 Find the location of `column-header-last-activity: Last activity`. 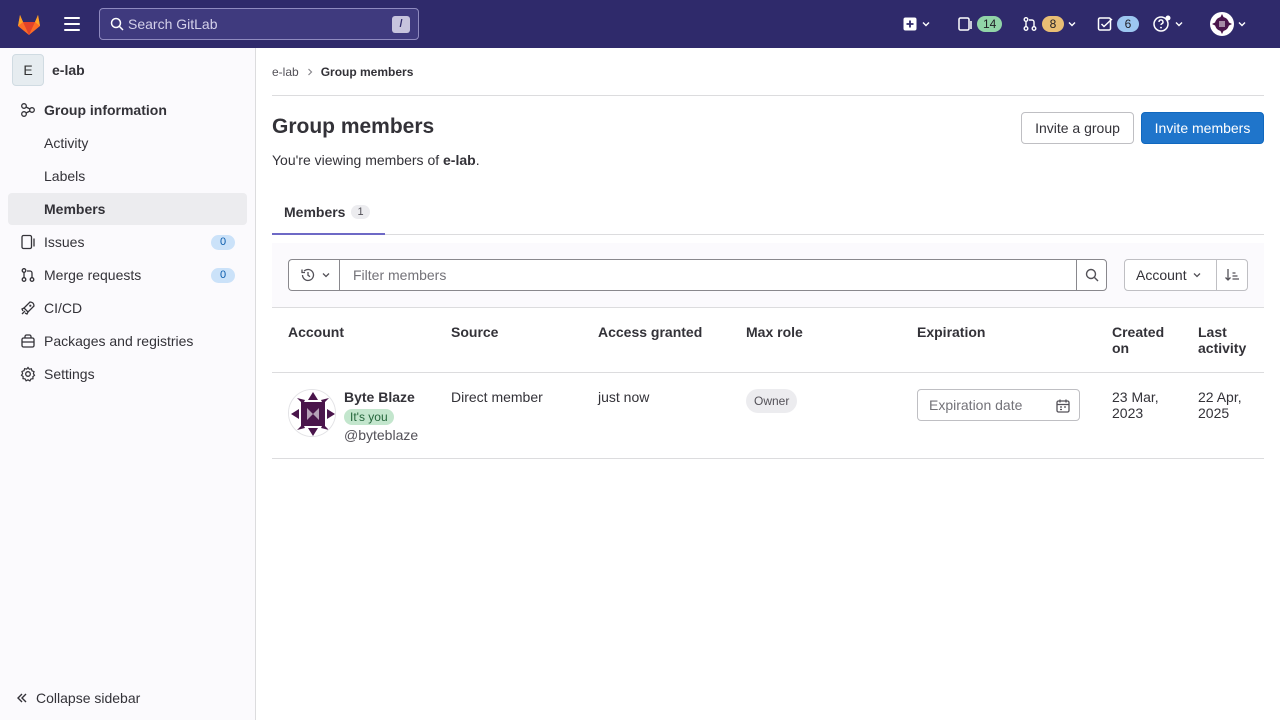

column-header-last-activity: Last activity is located at coordinates (1222, 340).